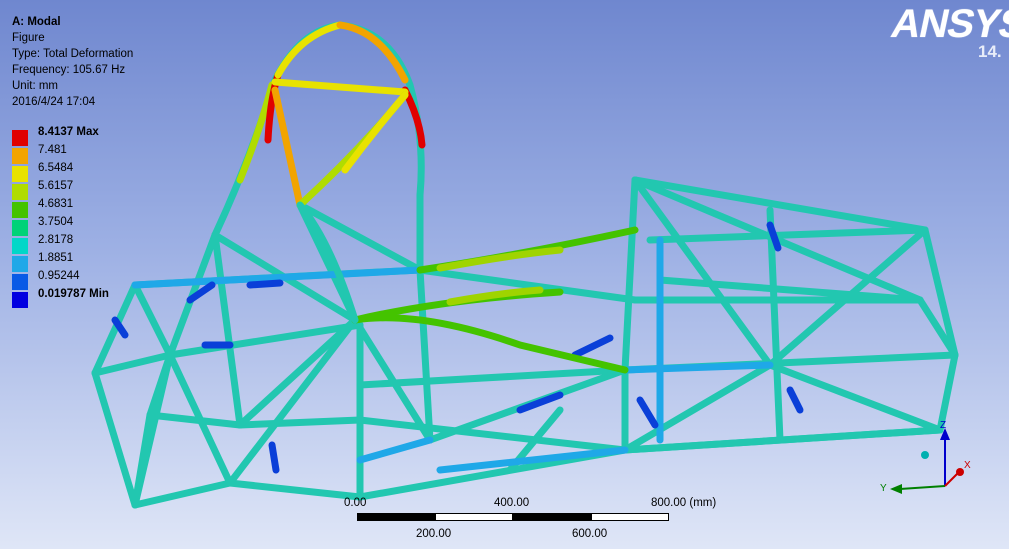  I want to click on x-axis-knob, so click(960, 472).